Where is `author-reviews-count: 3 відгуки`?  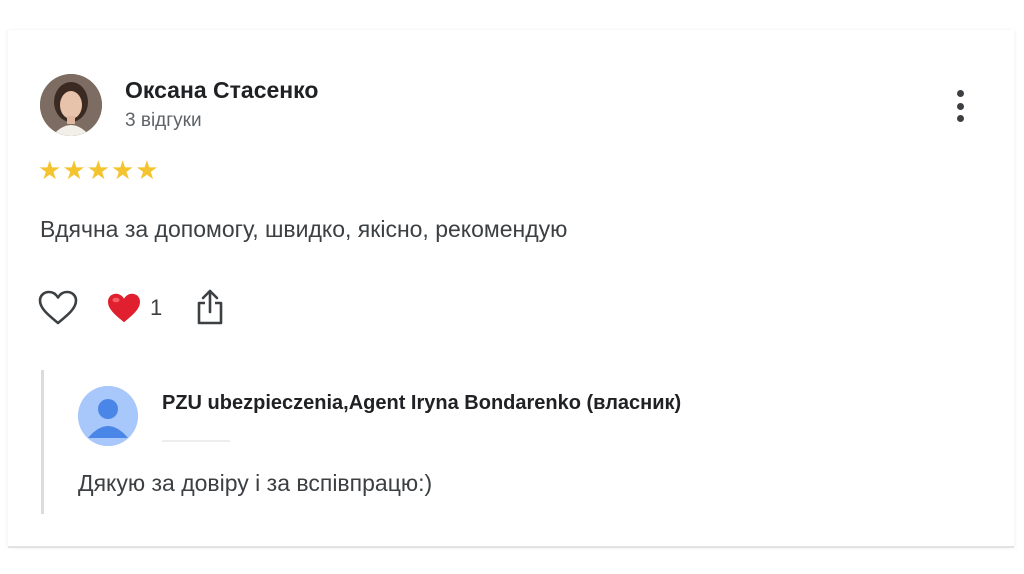
author-reviews-count: 3 відгуки is located at coordinates (163, 121).